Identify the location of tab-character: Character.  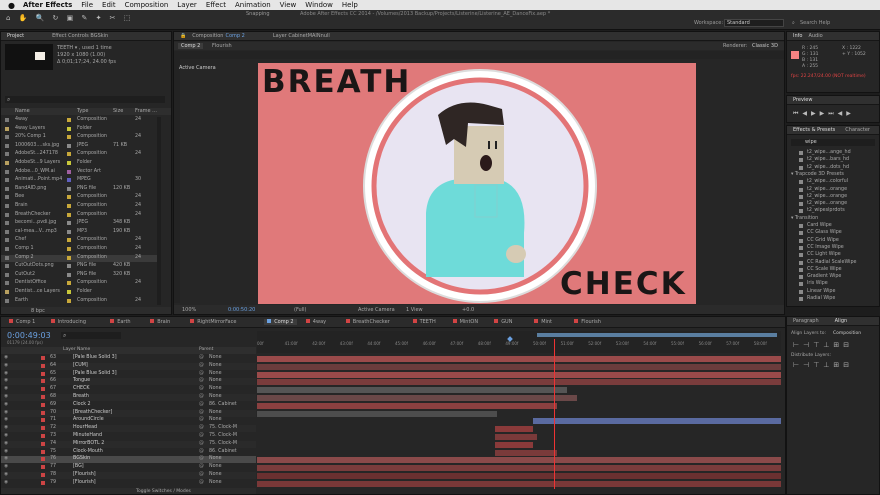
(857, 130).